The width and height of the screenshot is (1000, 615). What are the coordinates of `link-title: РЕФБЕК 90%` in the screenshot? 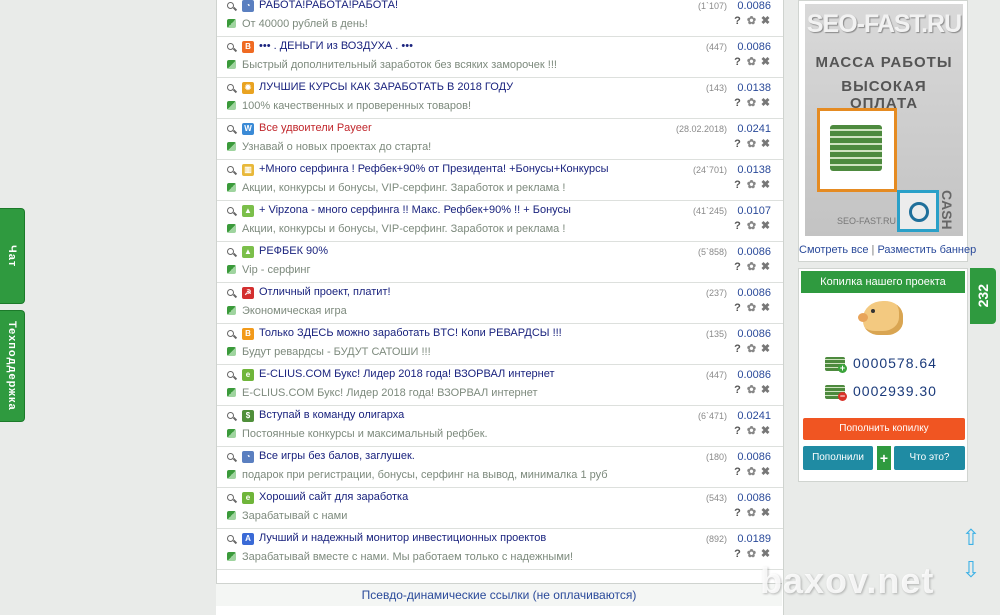 It's located at (293, 251).